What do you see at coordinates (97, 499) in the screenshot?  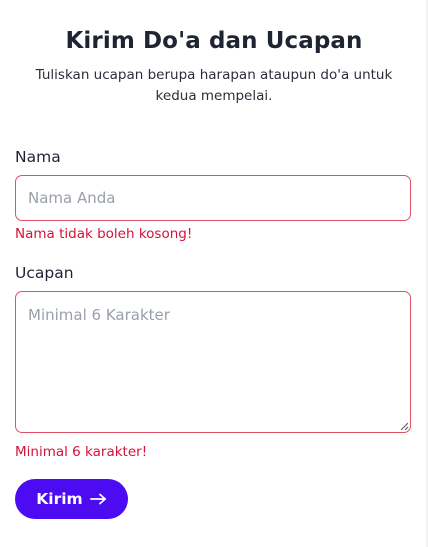 I see `arrow-right-icon` at bounding box center [97, 499].